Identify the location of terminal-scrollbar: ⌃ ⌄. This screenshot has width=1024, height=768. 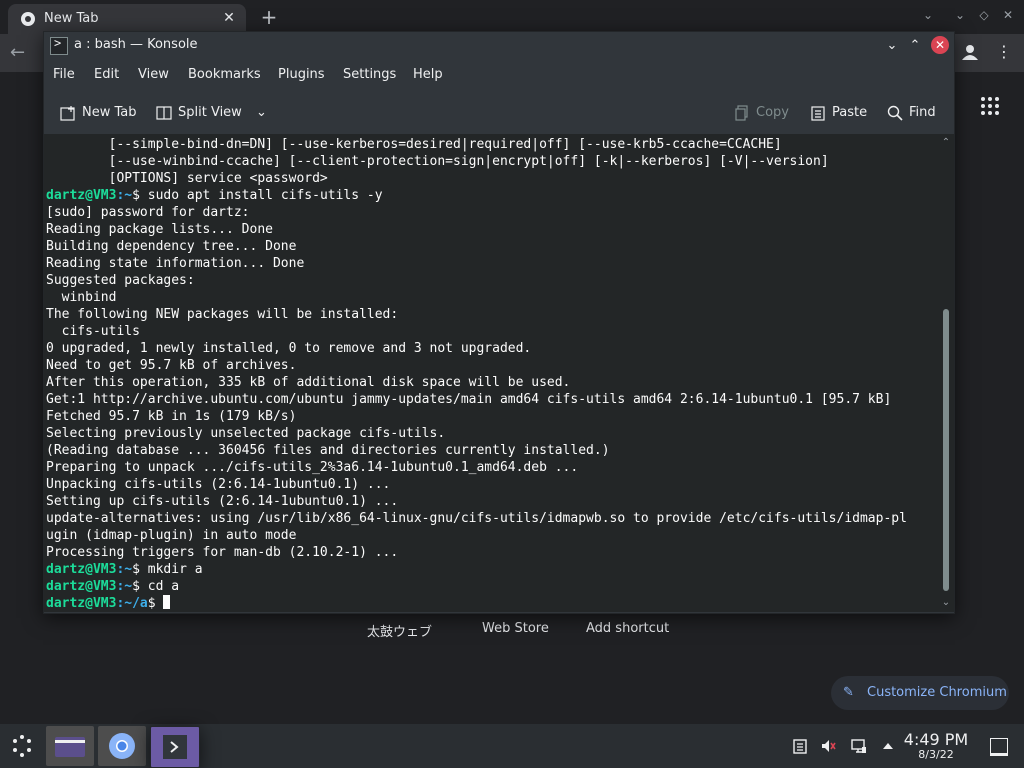
(946, 373).